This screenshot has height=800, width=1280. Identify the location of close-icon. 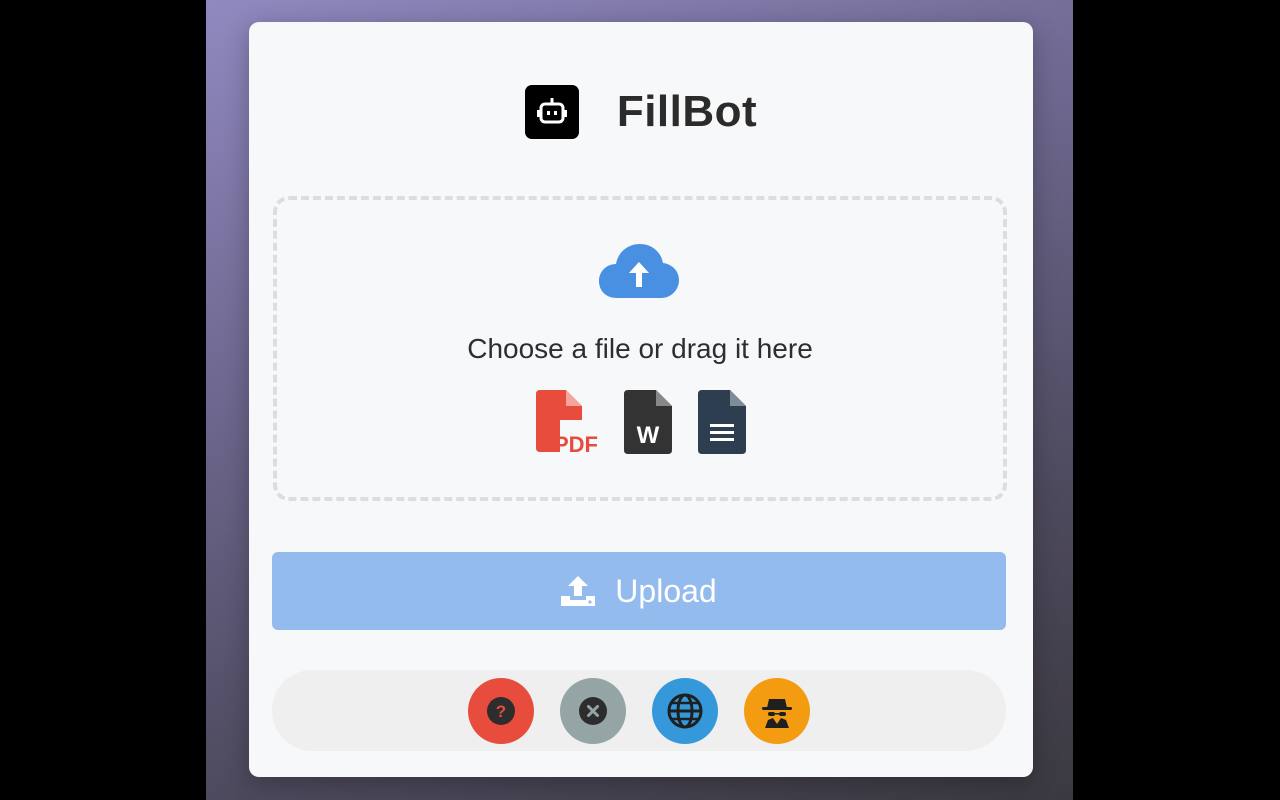
(593, 710).